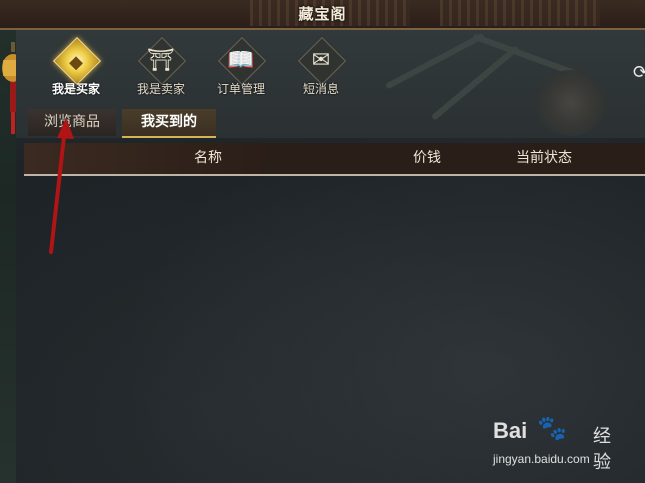  What do you see at coordinates (510, 430) in the screenshot?
I see `watermark-brand: Bai` at bounding box center [510, 430].